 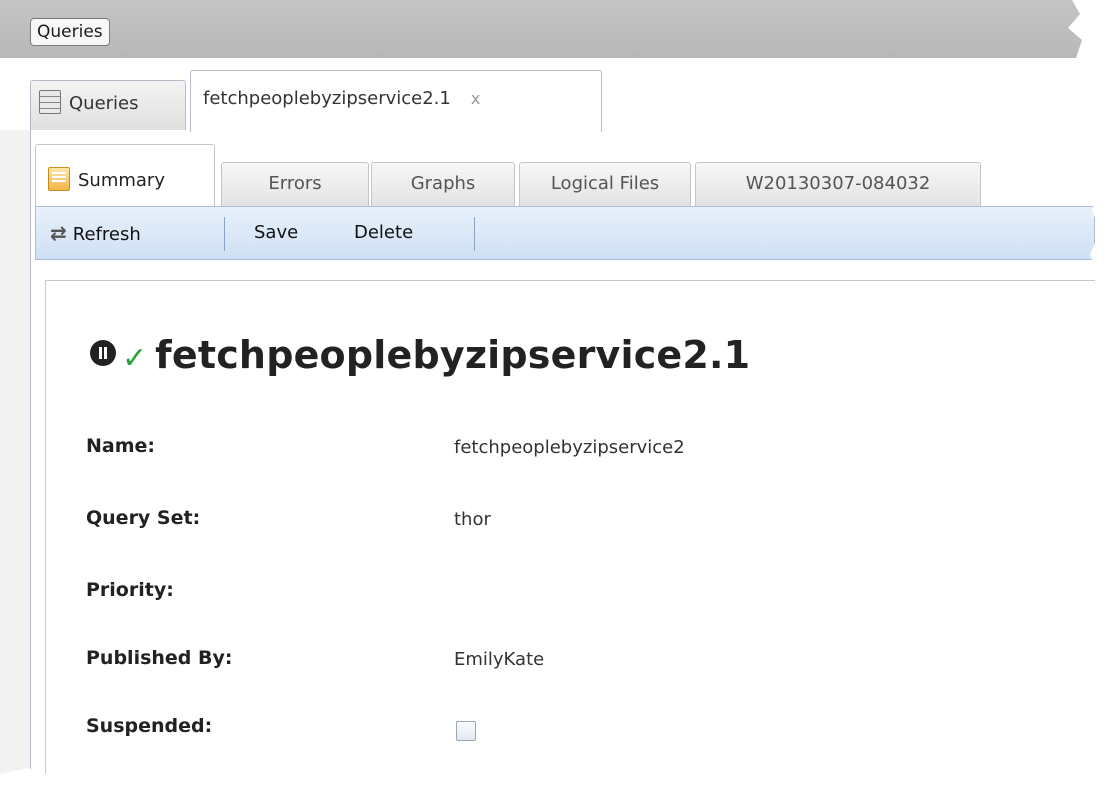 What do you see at coordinates (121, 180) in the screenshot?
I see `tab-summary-label: Summary` at bounding box center [121, 180].